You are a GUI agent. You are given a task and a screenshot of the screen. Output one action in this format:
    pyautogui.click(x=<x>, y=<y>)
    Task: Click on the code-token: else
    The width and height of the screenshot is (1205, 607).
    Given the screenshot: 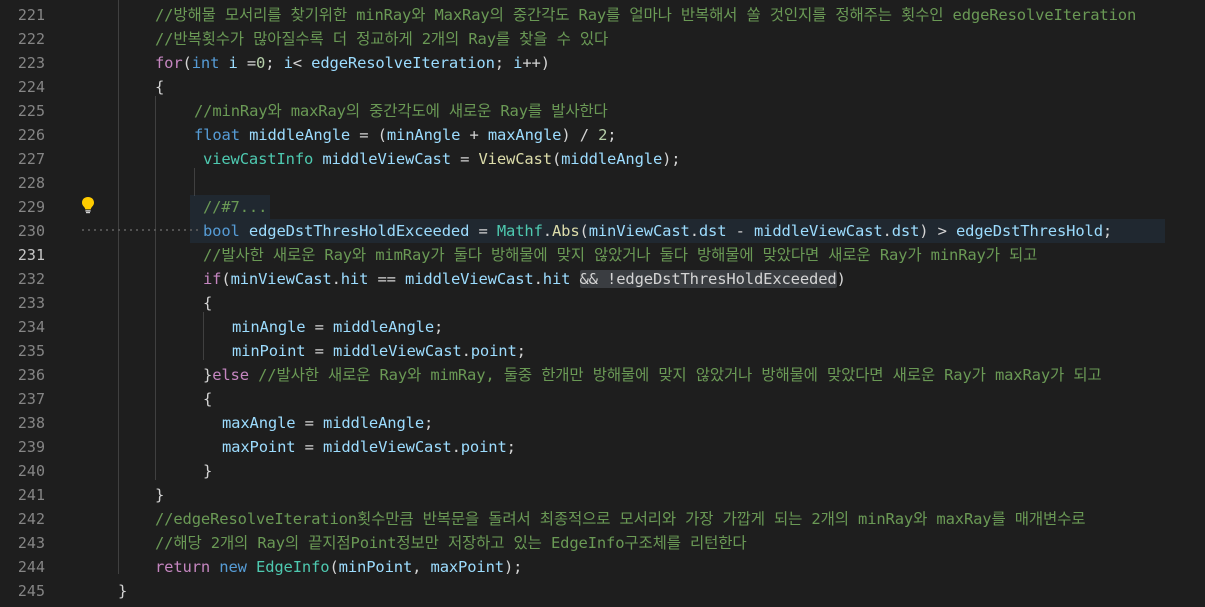 What is the action you would take?
    pyautogui.click(x=230, y=375)
    